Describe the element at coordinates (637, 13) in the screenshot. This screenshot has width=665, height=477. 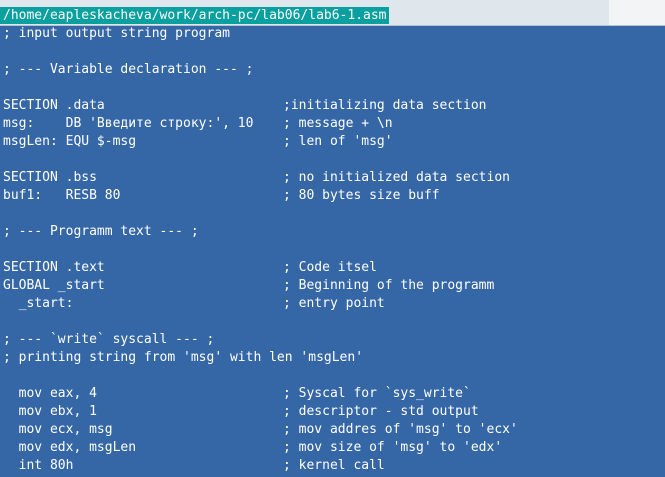
I see `title-bar-blank-area` at that location.